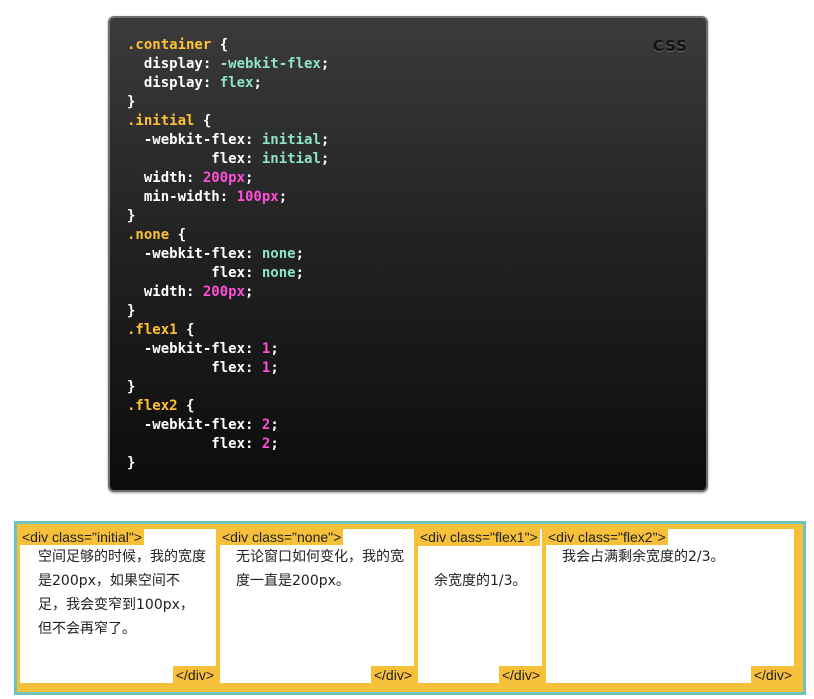  I want to click on code-line: .container {, so click(228, 45).